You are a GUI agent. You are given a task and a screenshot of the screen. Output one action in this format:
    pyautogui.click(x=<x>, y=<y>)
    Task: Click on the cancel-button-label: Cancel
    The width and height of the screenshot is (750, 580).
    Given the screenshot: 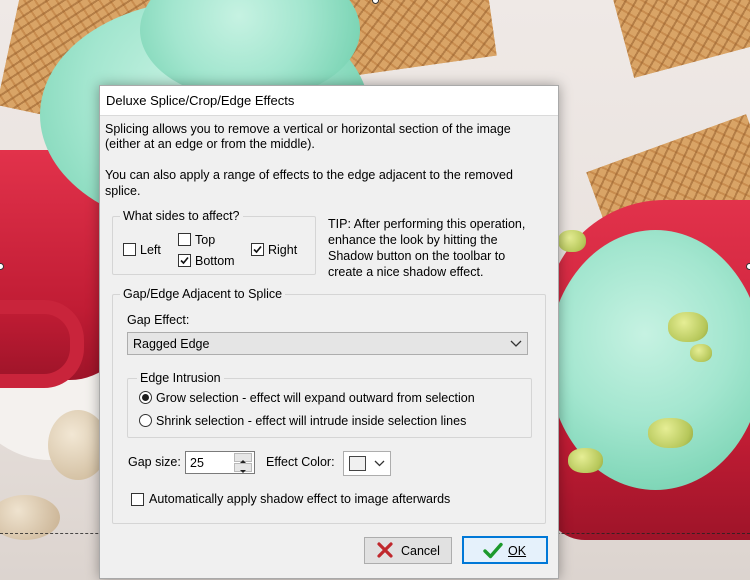 What is the action you would take?
    pyautogui.click(x=420, y=551)
    